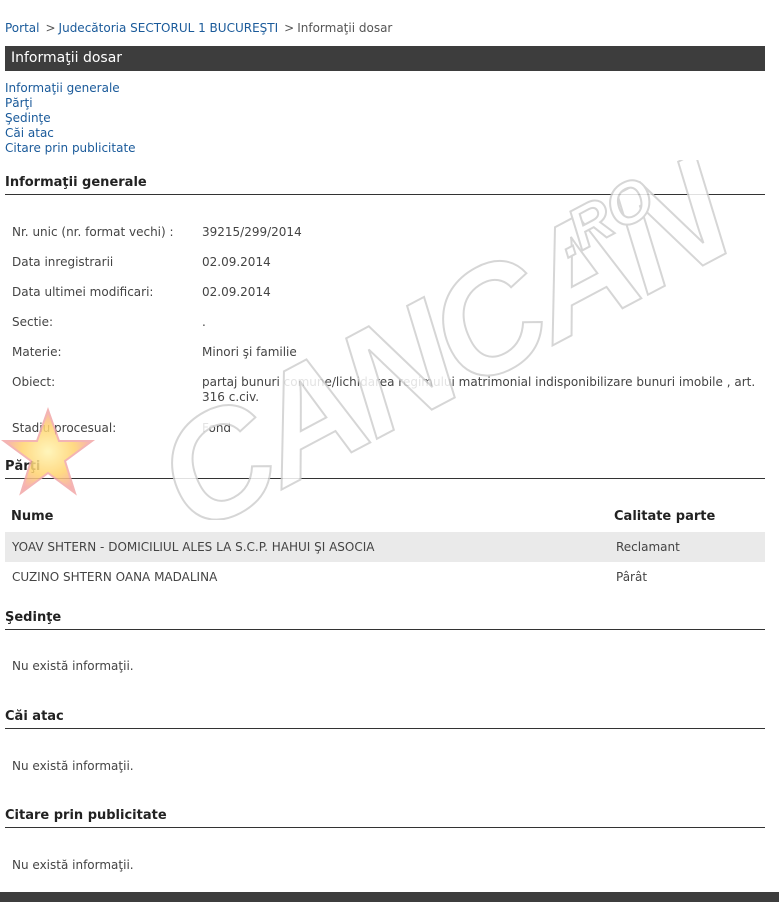 Image resolution: width=779 pixels, height=902 pixels. Describe the element at coordinates (249, 352) in the screenshot. I see `info-value: Minori şi familie` at that location.